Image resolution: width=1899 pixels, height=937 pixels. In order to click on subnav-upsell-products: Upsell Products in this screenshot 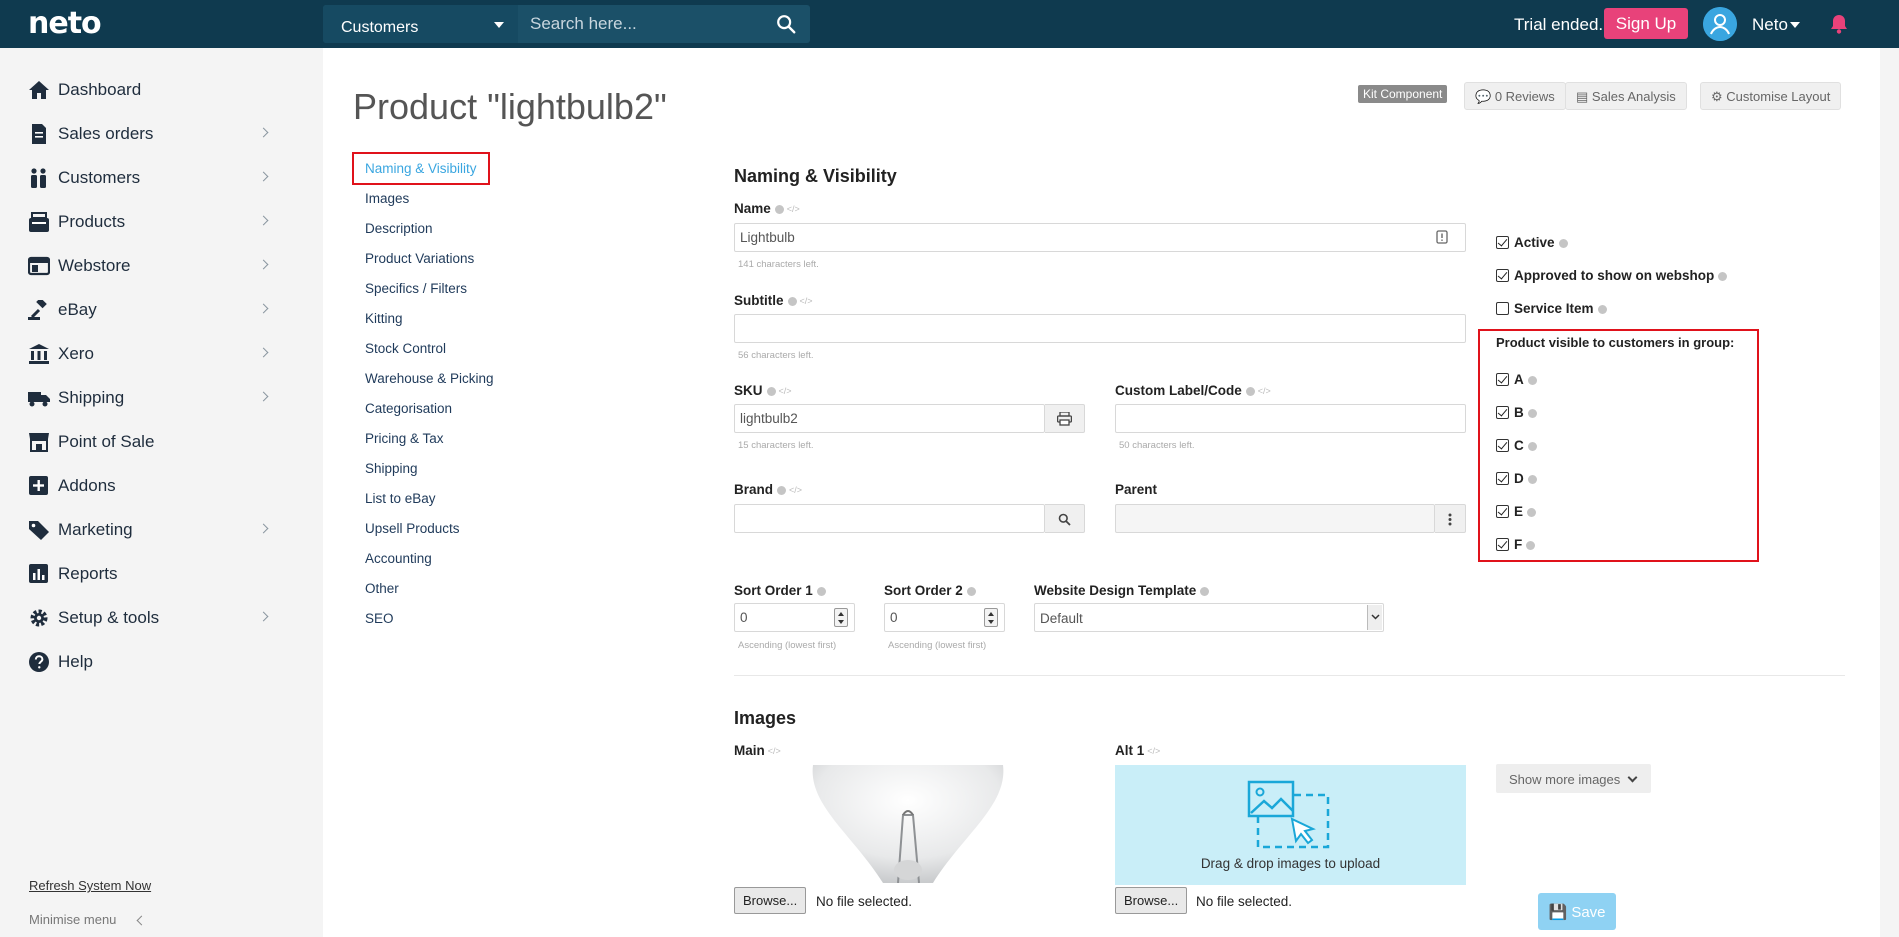, I will do `click(412, 528)`.